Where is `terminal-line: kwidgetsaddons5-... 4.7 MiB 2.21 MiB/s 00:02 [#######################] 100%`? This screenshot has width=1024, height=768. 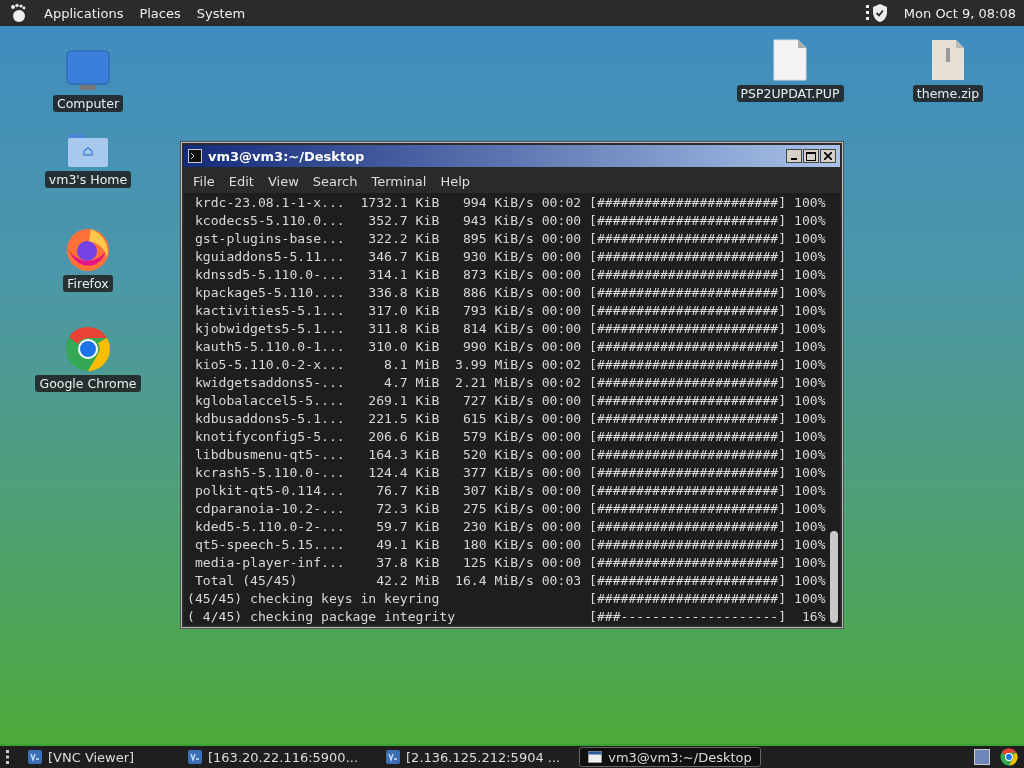 terminal-line: kwidgetsaddons5-... 4.7 MiB 2.21 MiB/s 00:02 [#######################] 100% is located at coordinates (510, 383).